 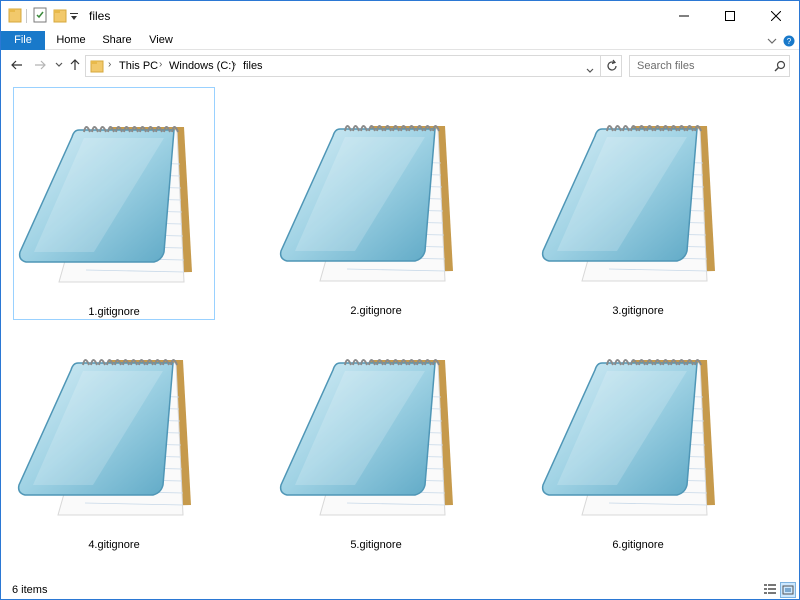 What do you see at coordinates (376, 545) in the screenshot?
I see `file-name: 5.gitignore` at bounding box center [376, 545].